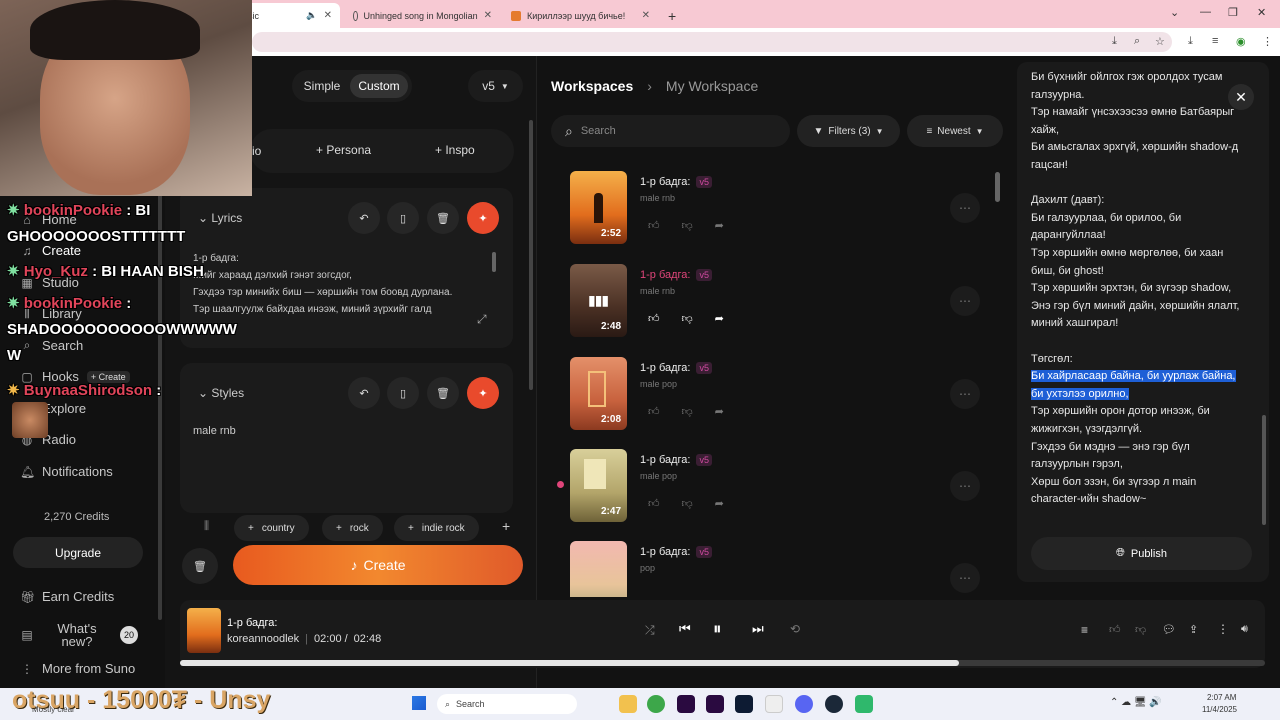 Image resolution: width=1280 pixels, height=720 pixels. Describe the element at coordinates (271, 528) in the screenshot. I see `genre-chip-country: + country` at that location.